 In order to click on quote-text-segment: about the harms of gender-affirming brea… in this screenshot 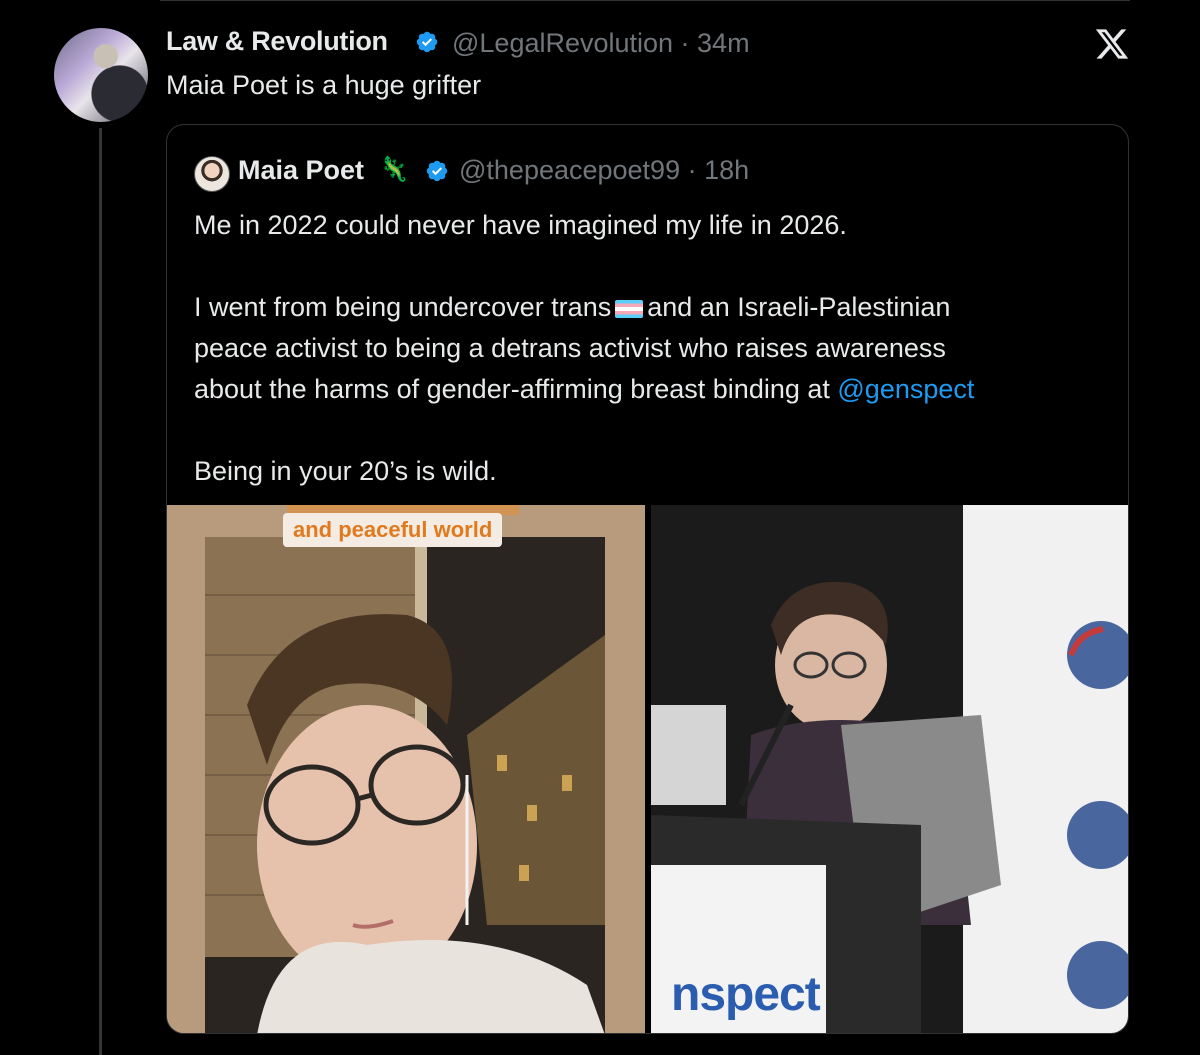, I will do `click(516, 389)`.